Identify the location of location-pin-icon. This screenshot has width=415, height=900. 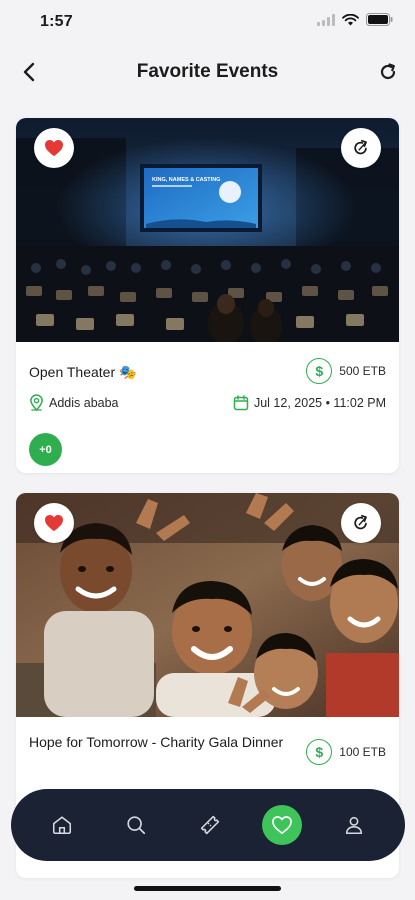
(36, 402).